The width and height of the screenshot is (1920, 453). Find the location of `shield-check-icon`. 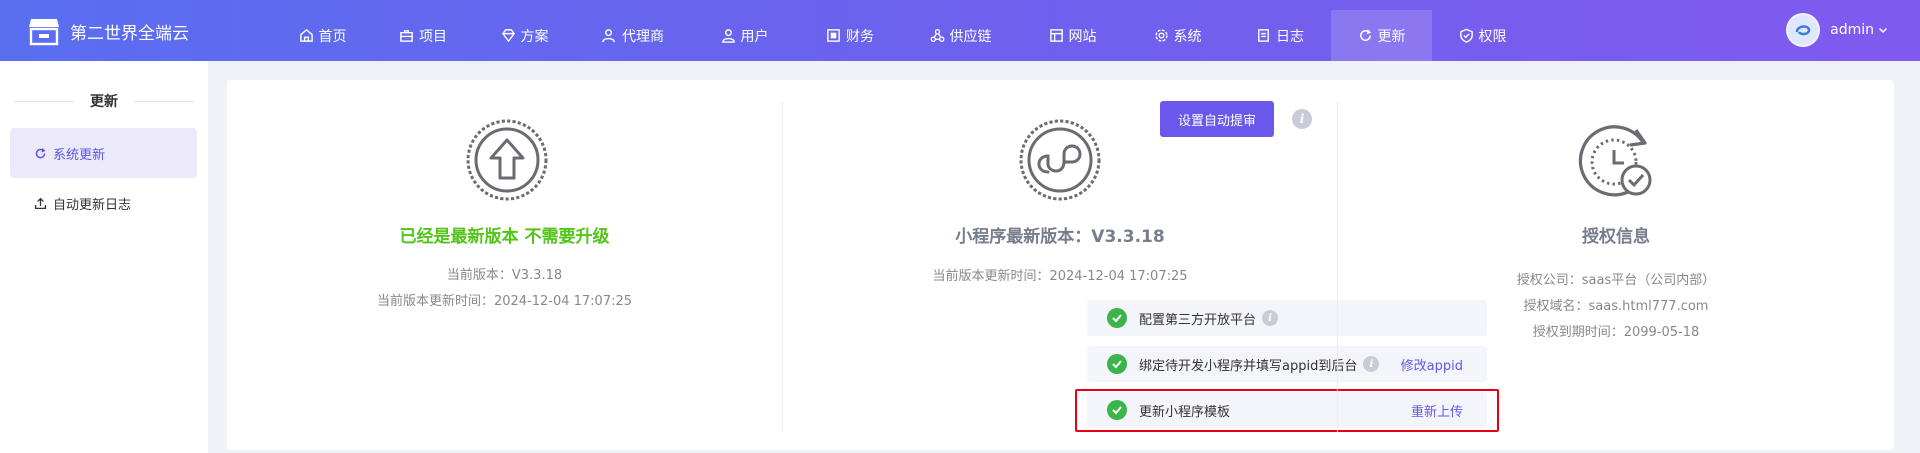

shield-check-icon is located at coordinates (1466, 35).